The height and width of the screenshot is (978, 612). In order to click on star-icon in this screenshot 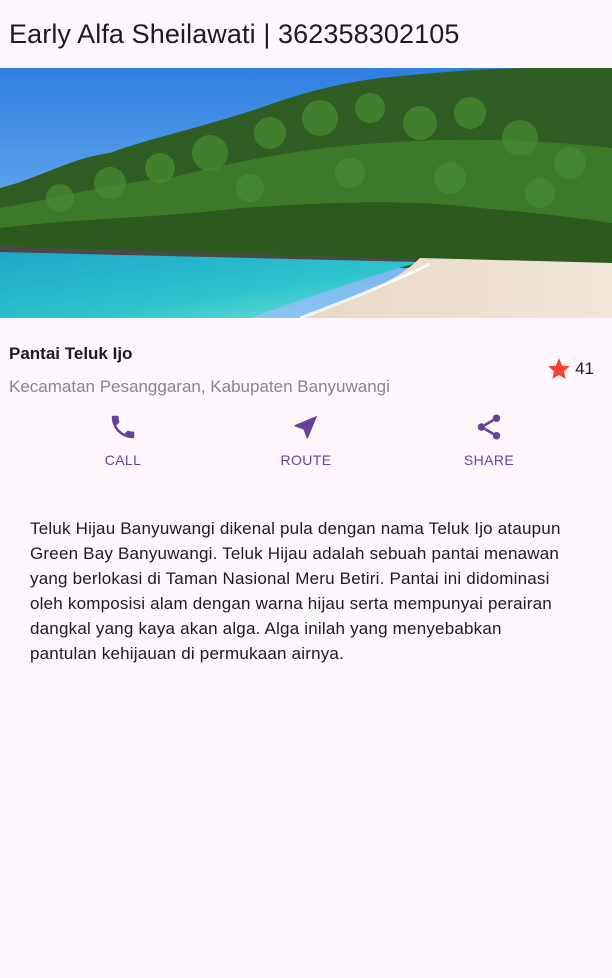, I will do `click(559, 369)`.